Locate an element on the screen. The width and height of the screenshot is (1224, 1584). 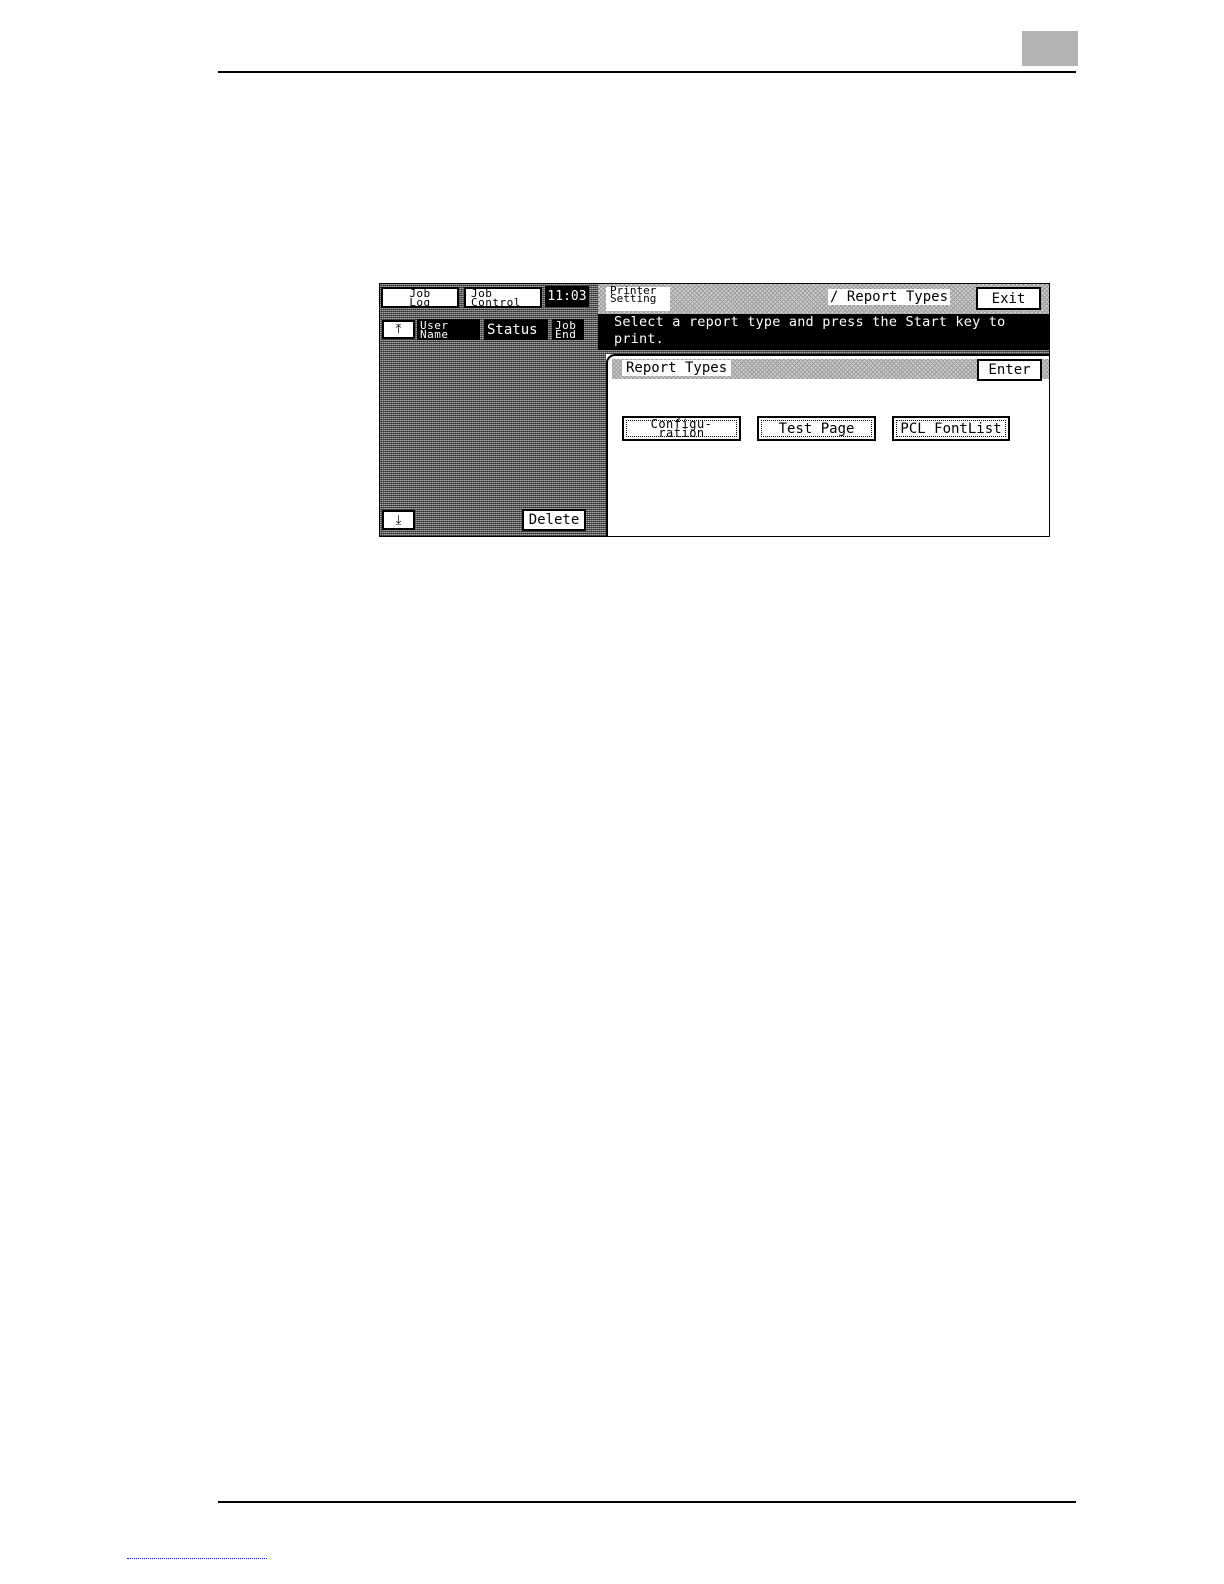
chapter-tab-marker is located at coordinates (1050, 48).